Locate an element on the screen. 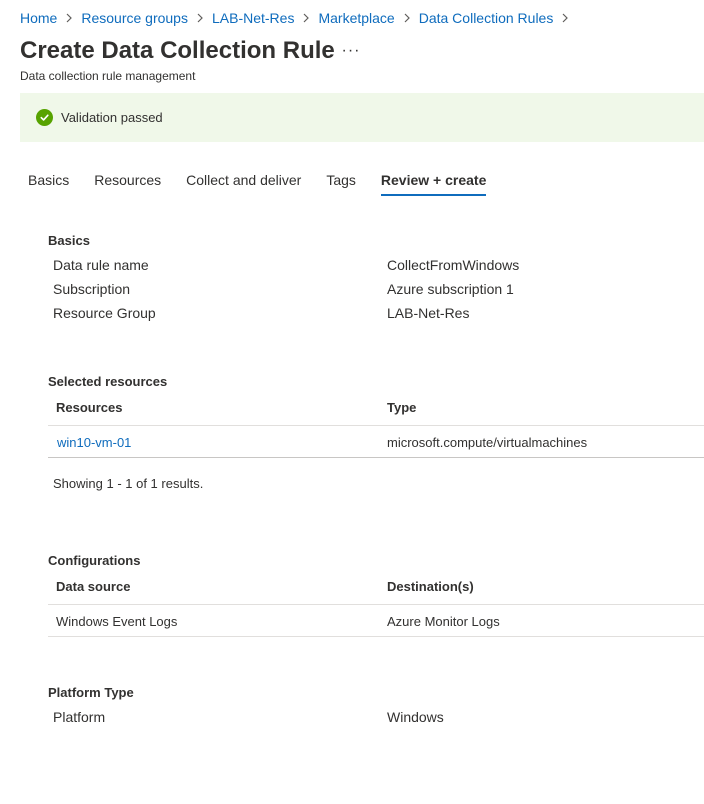 This screenshot has height=804, width=704. destinations-column-header: Destination(s) is located at coordinates (430, 586).